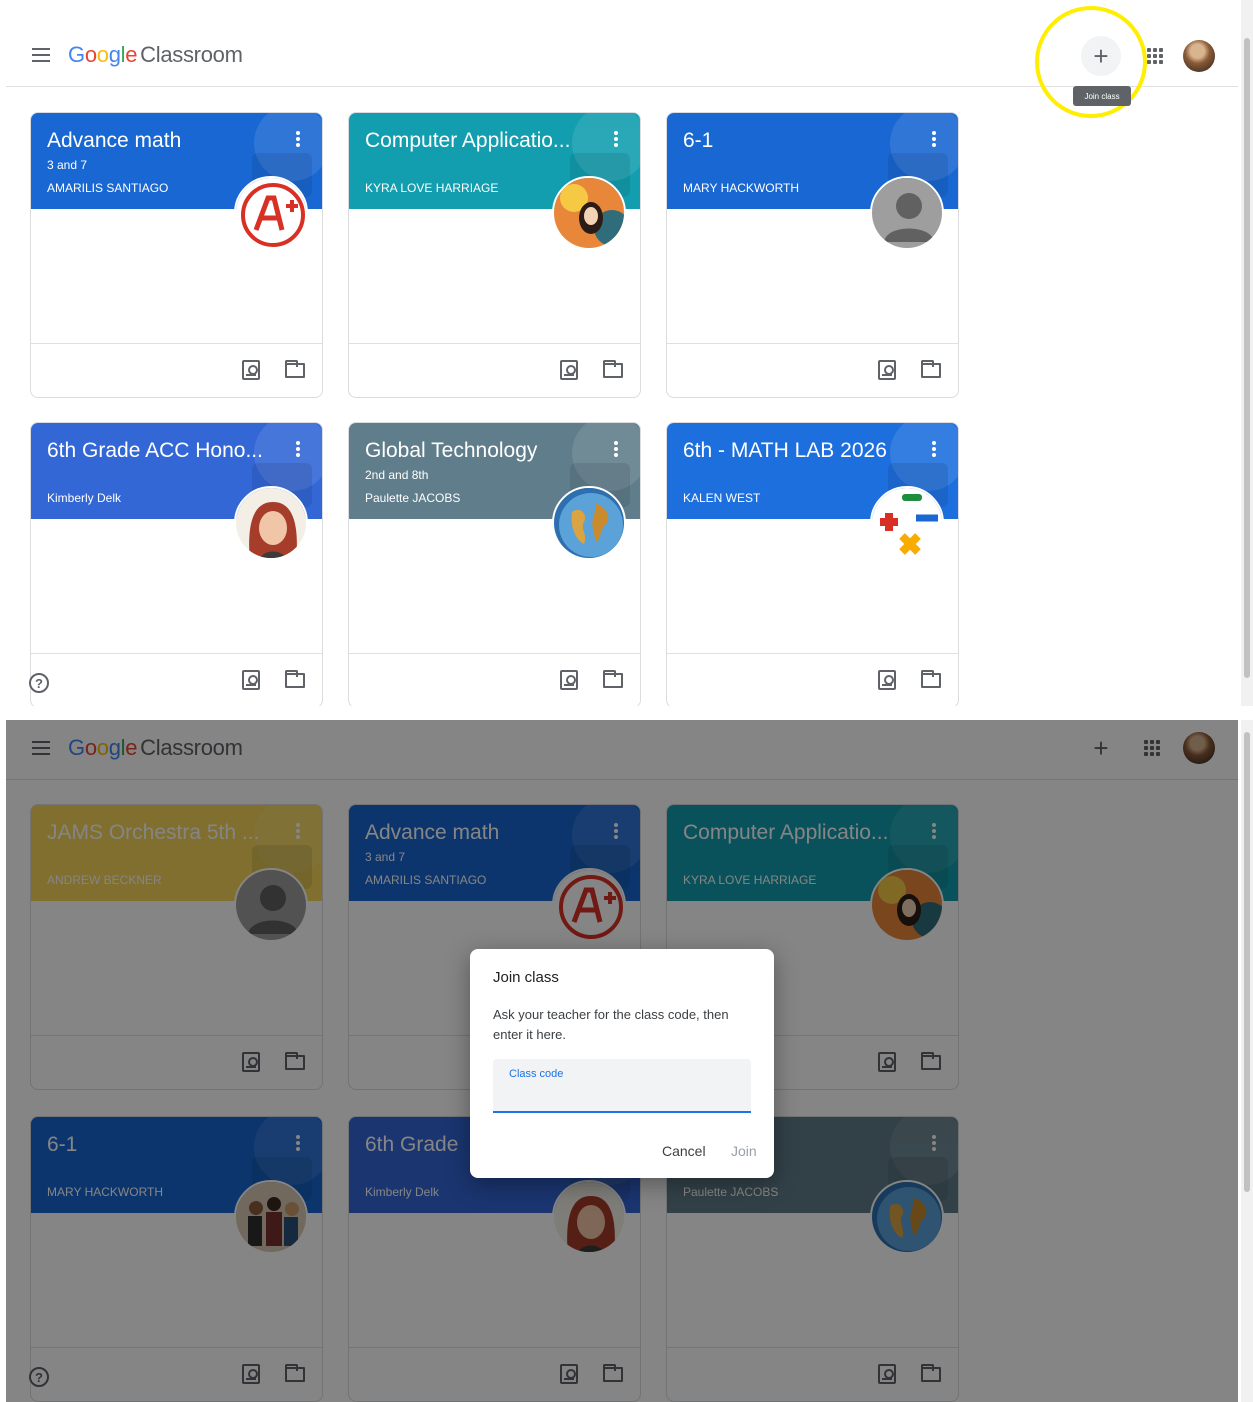  Describe the element at coordinates (155, 55) in the screenshot. I see `google-classroom-logo: Google Classroom` at that location.